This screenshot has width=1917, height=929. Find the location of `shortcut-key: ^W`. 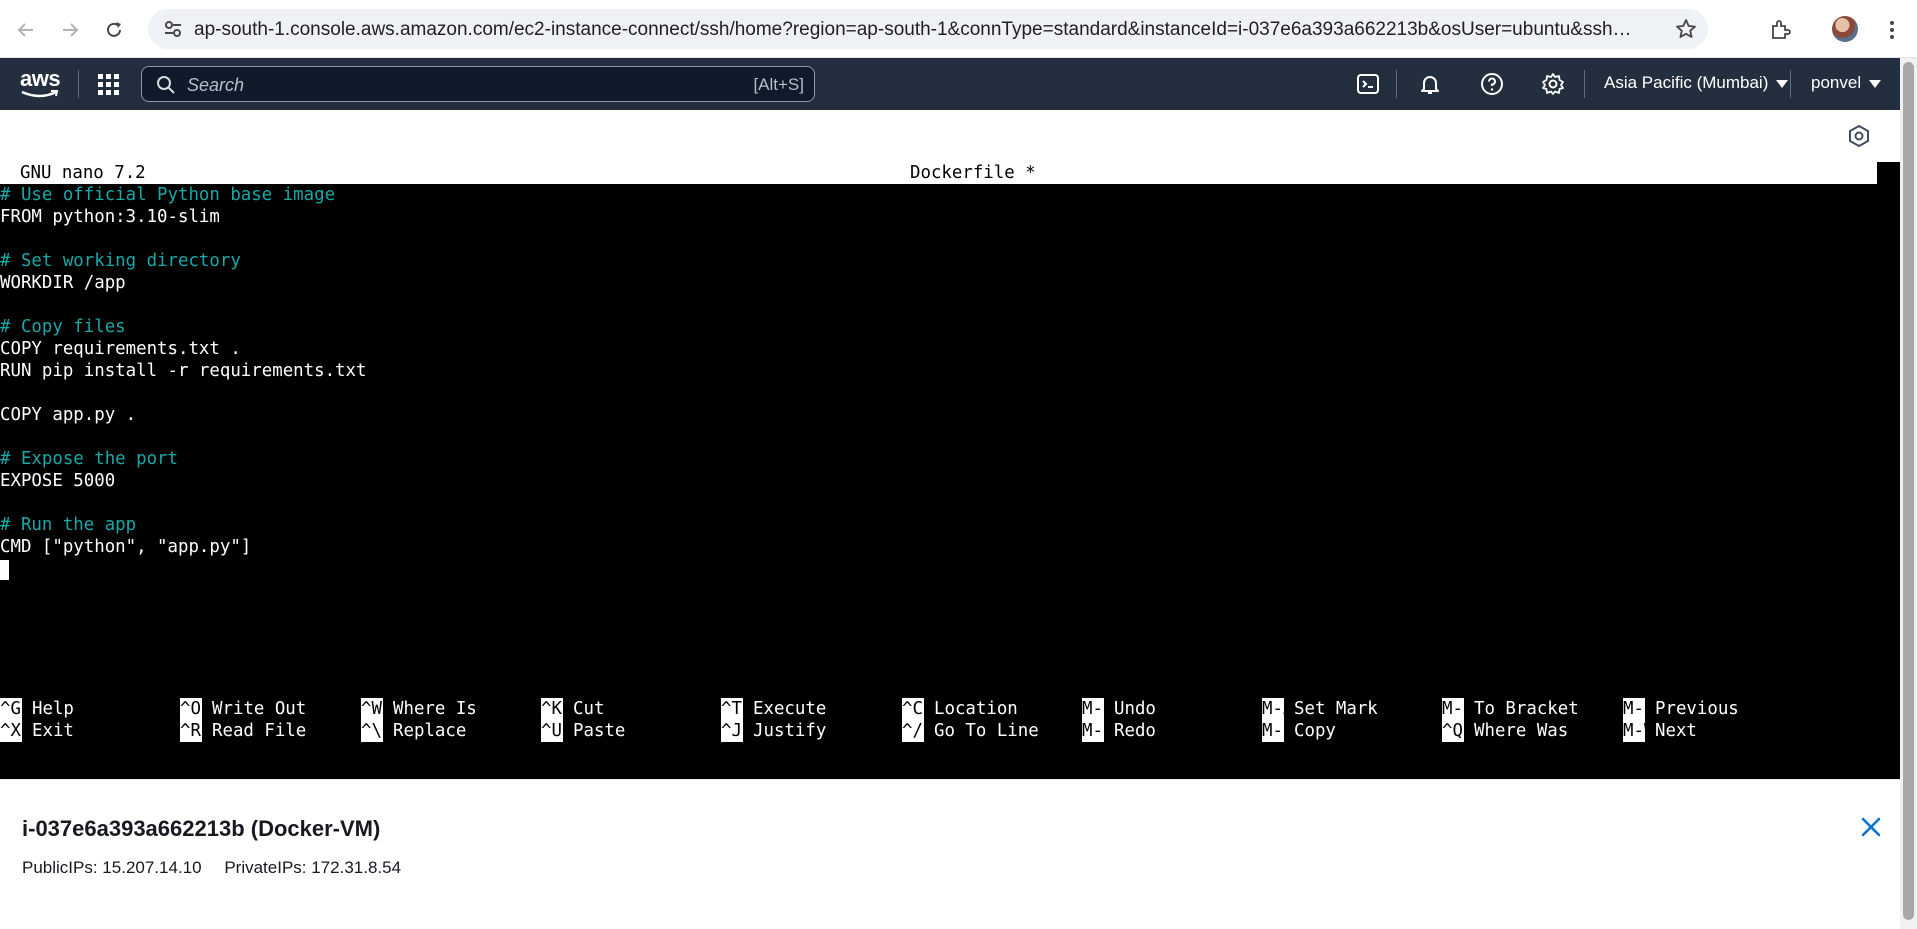

shortcut-key: ^W is located at coordinates (372, 709).